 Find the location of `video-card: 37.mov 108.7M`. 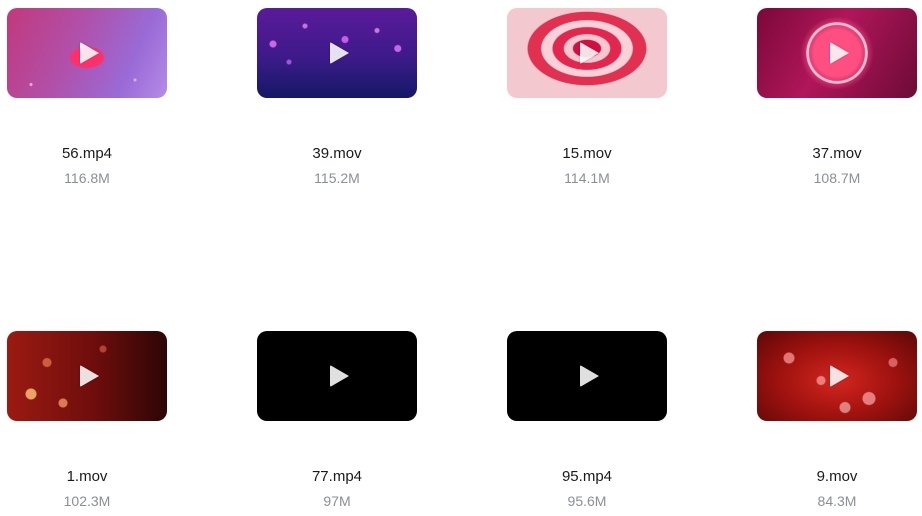

video-card: 37.mov 108.7M is located at coordinates (837, 97).